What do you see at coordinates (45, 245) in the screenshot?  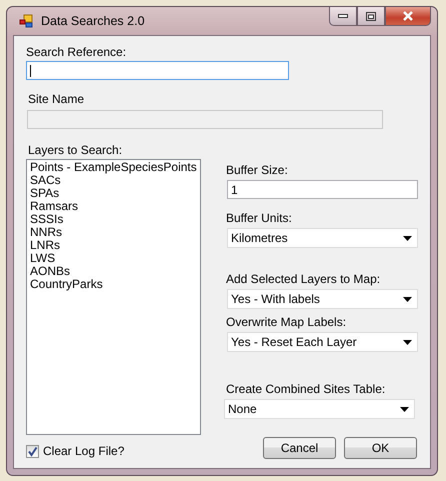 I see `layer-item: LNRs` at bounding box center [45, 245].